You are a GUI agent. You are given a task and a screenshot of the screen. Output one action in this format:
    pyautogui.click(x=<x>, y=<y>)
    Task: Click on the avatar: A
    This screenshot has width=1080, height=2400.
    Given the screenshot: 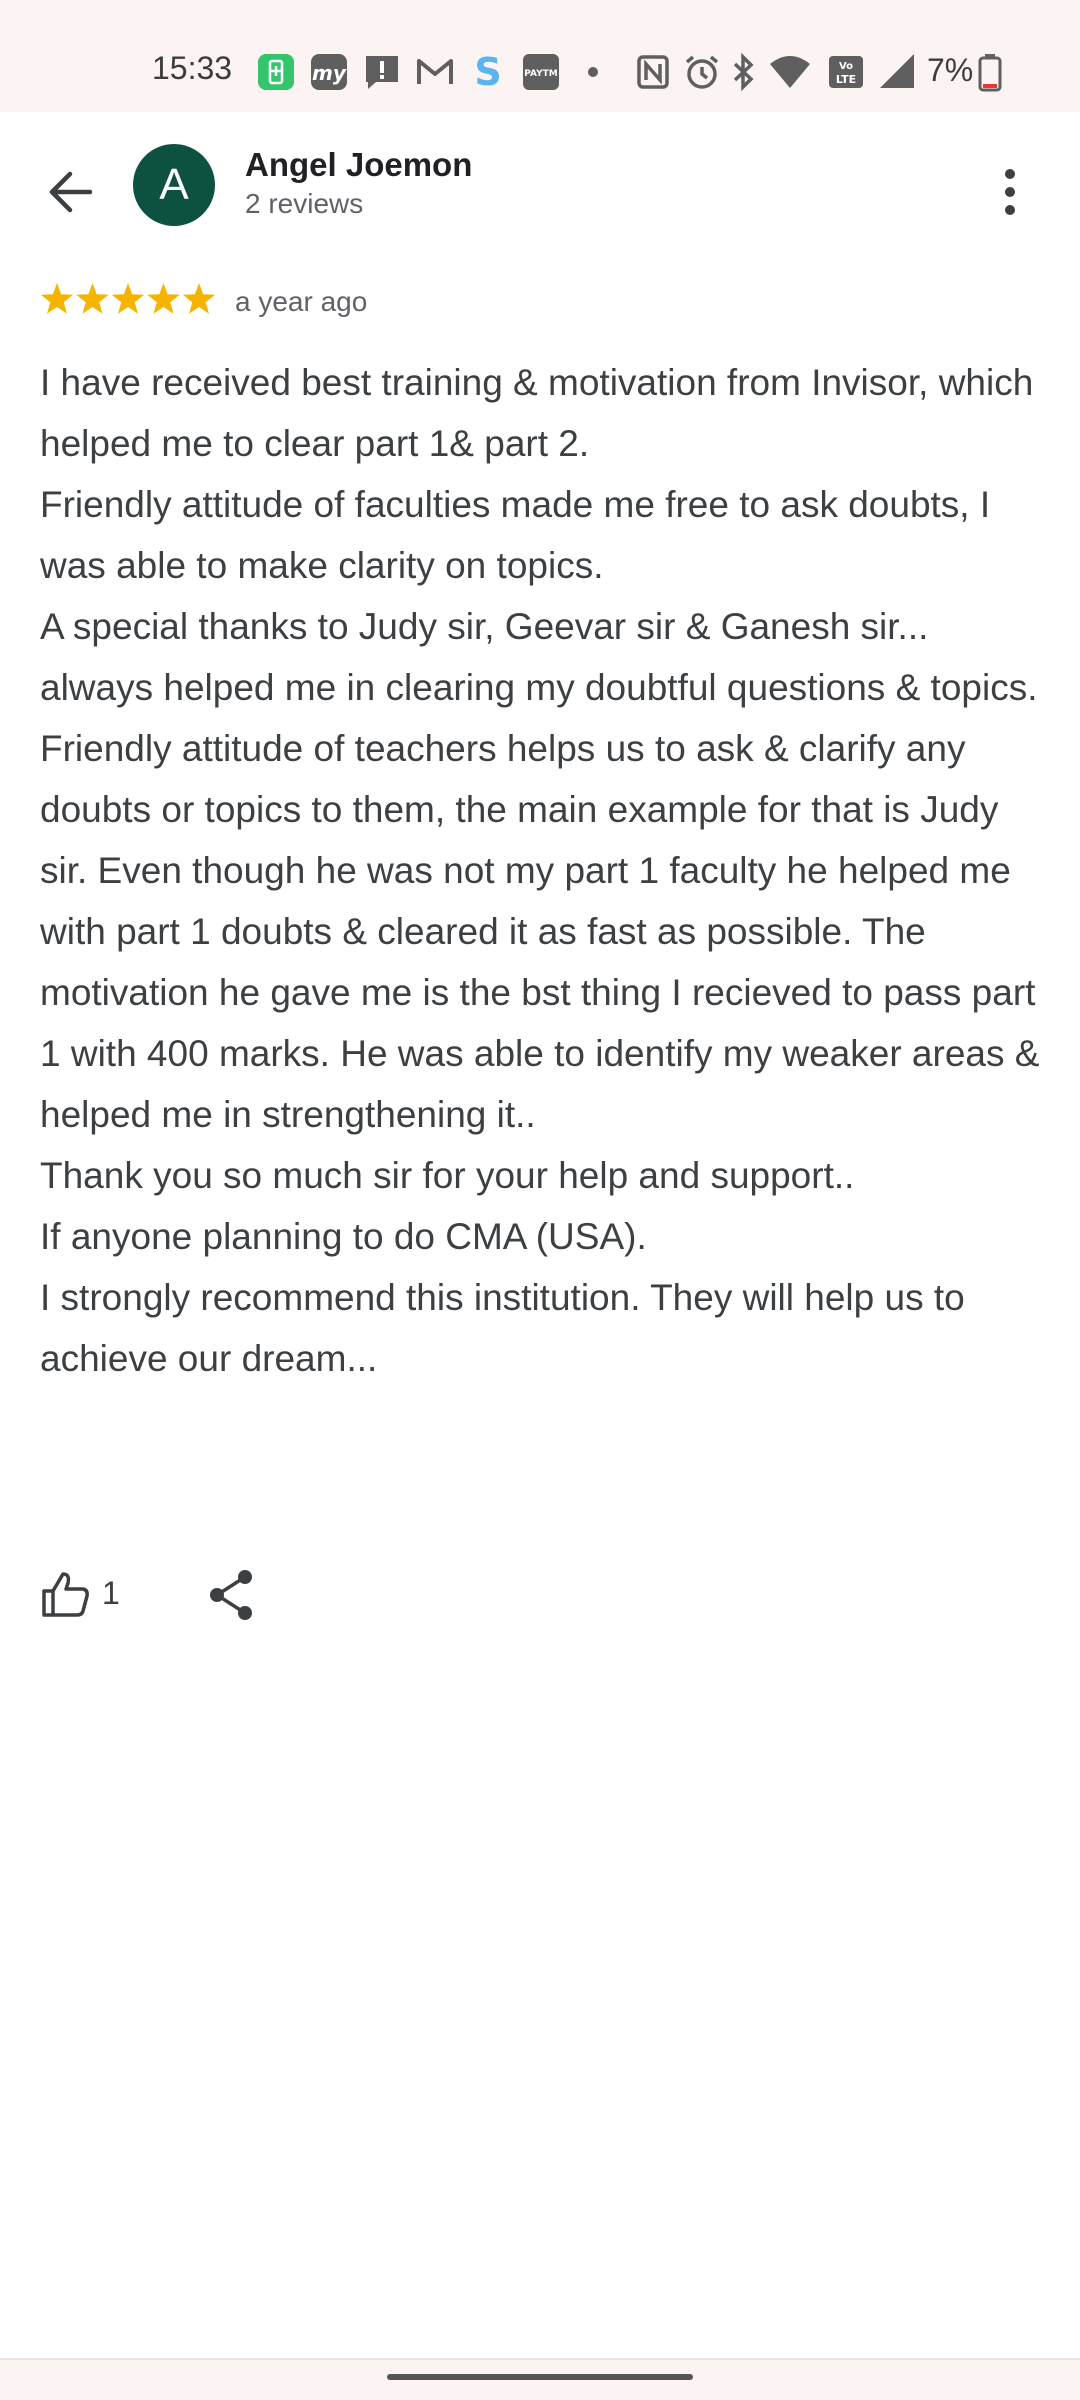 What is the action you would take?
    pyautogui.click(x=174, y=185)
    